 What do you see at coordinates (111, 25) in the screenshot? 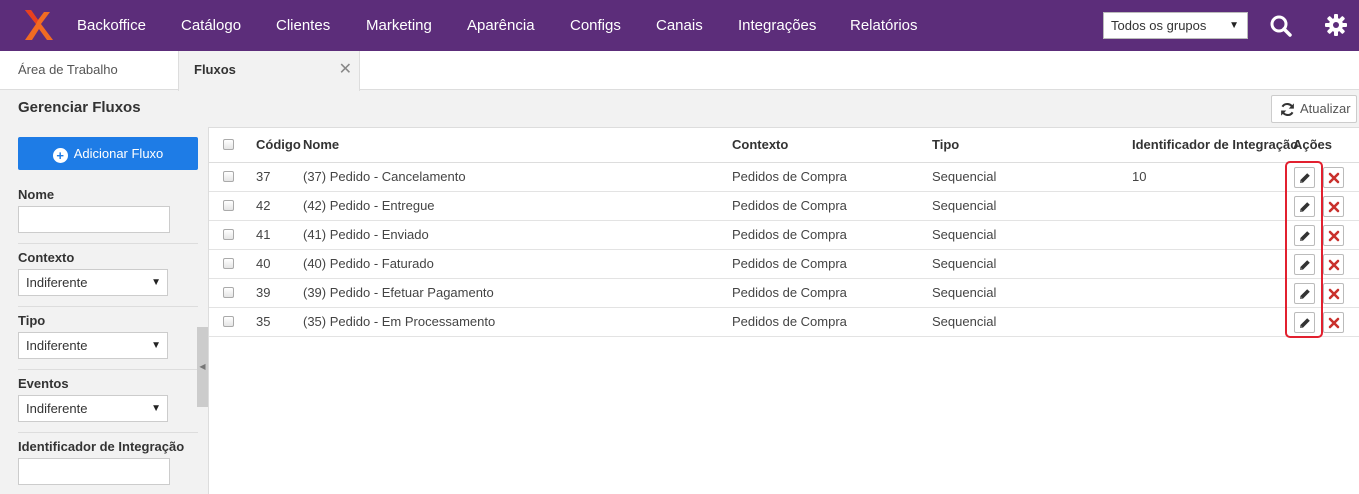
I see `nav-item-backoffice: Backoffice` at bounding box center [111, 25].